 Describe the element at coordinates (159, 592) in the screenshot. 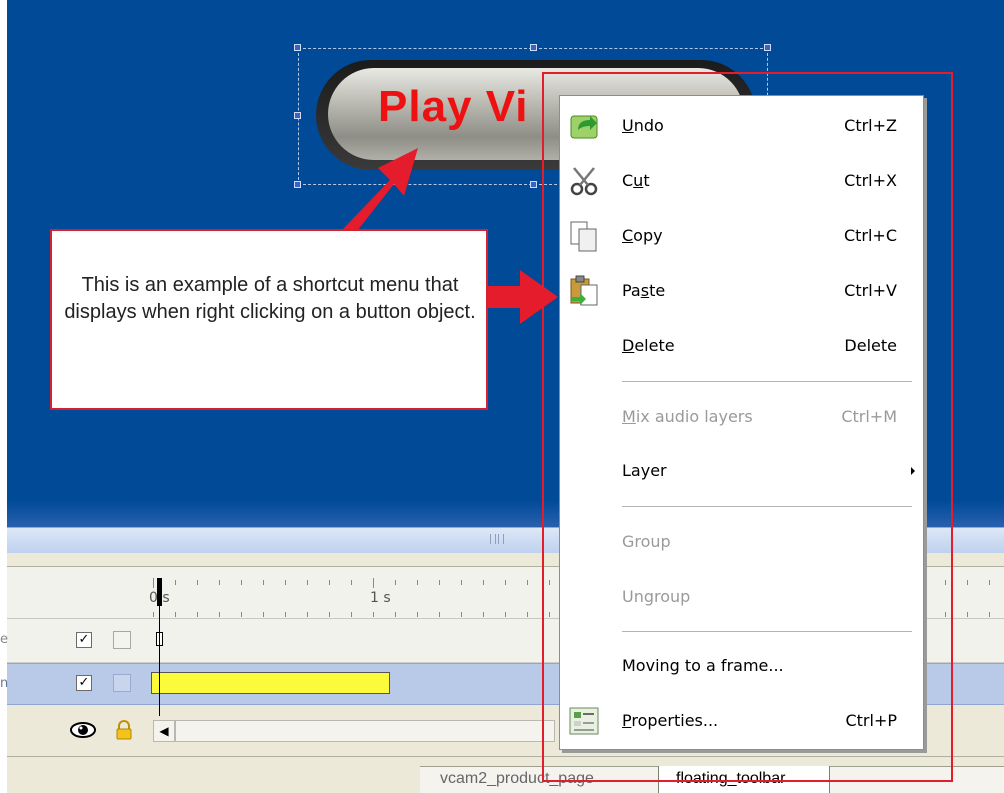

I see `playhead-handle` at that location.